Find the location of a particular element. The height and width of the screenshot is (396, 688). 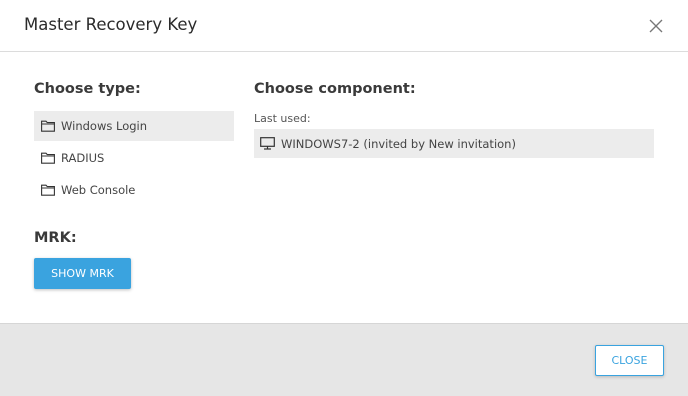

component-item: WINDOWS7-2 (invited by New invitation) is located at coordinates (454, 143).